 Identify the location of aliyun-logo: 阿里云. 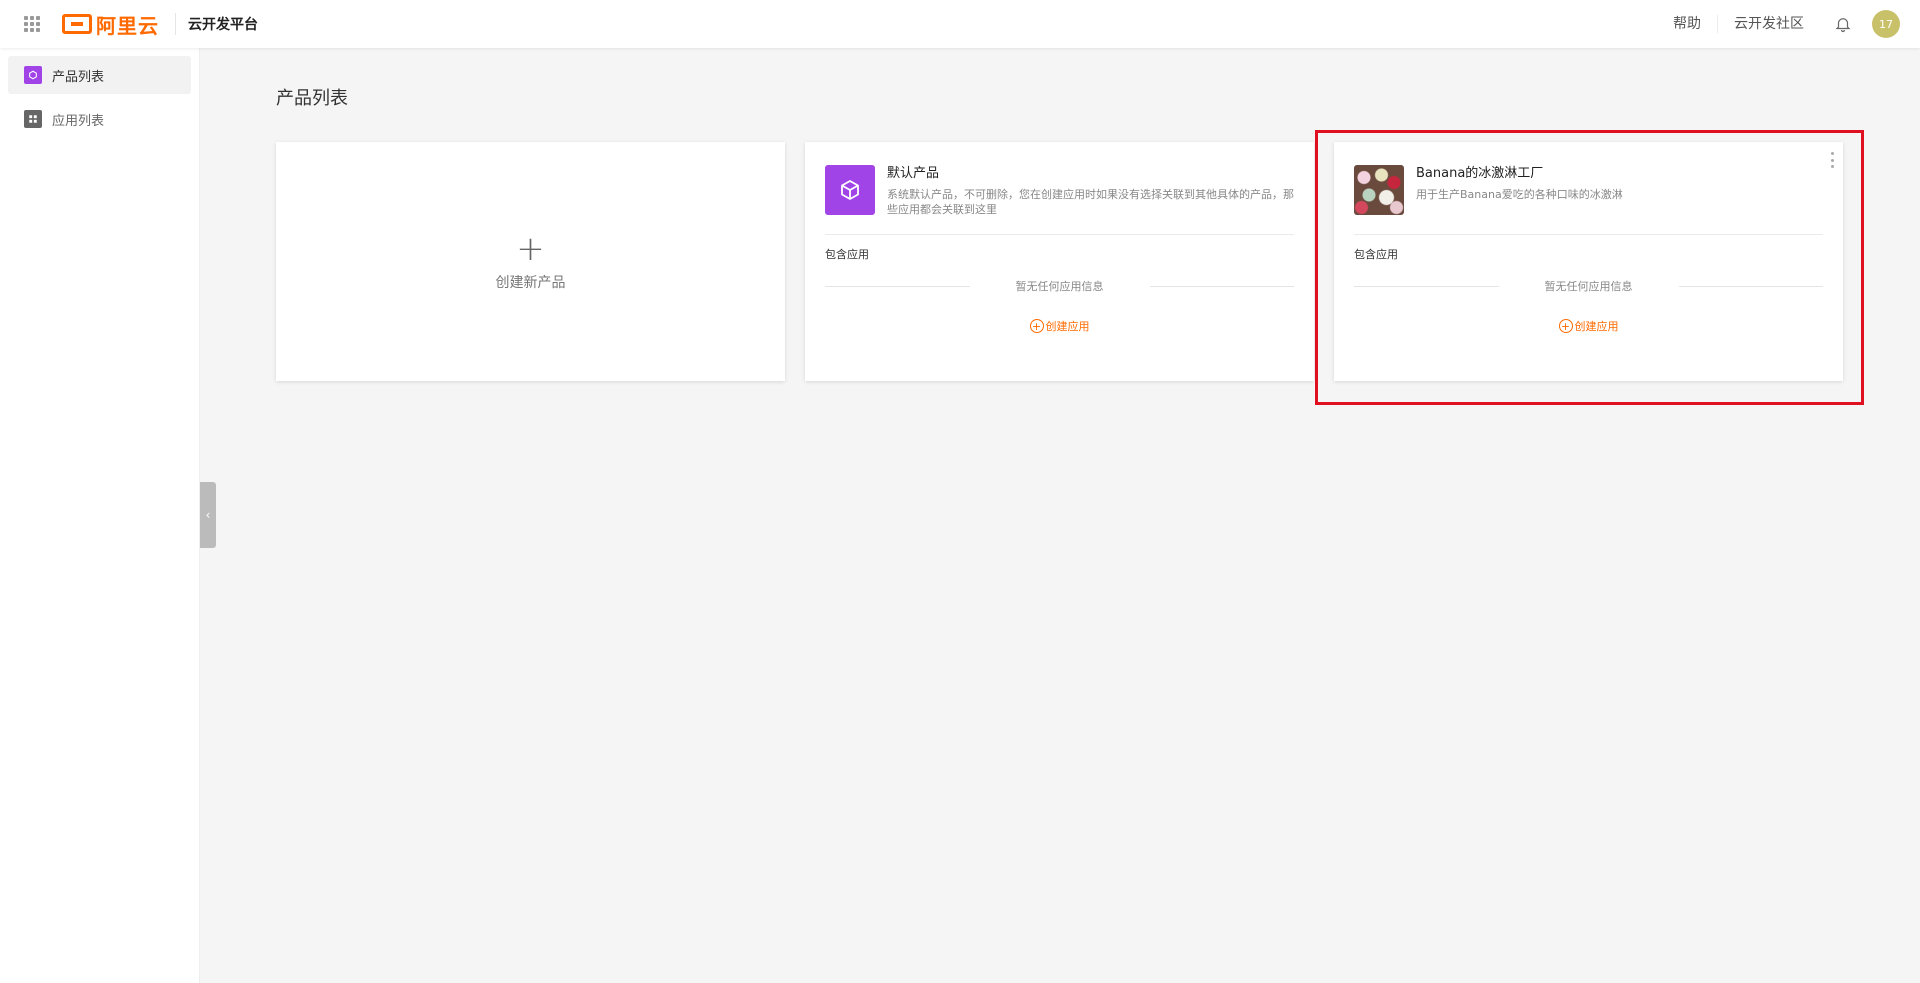
(110, 24).